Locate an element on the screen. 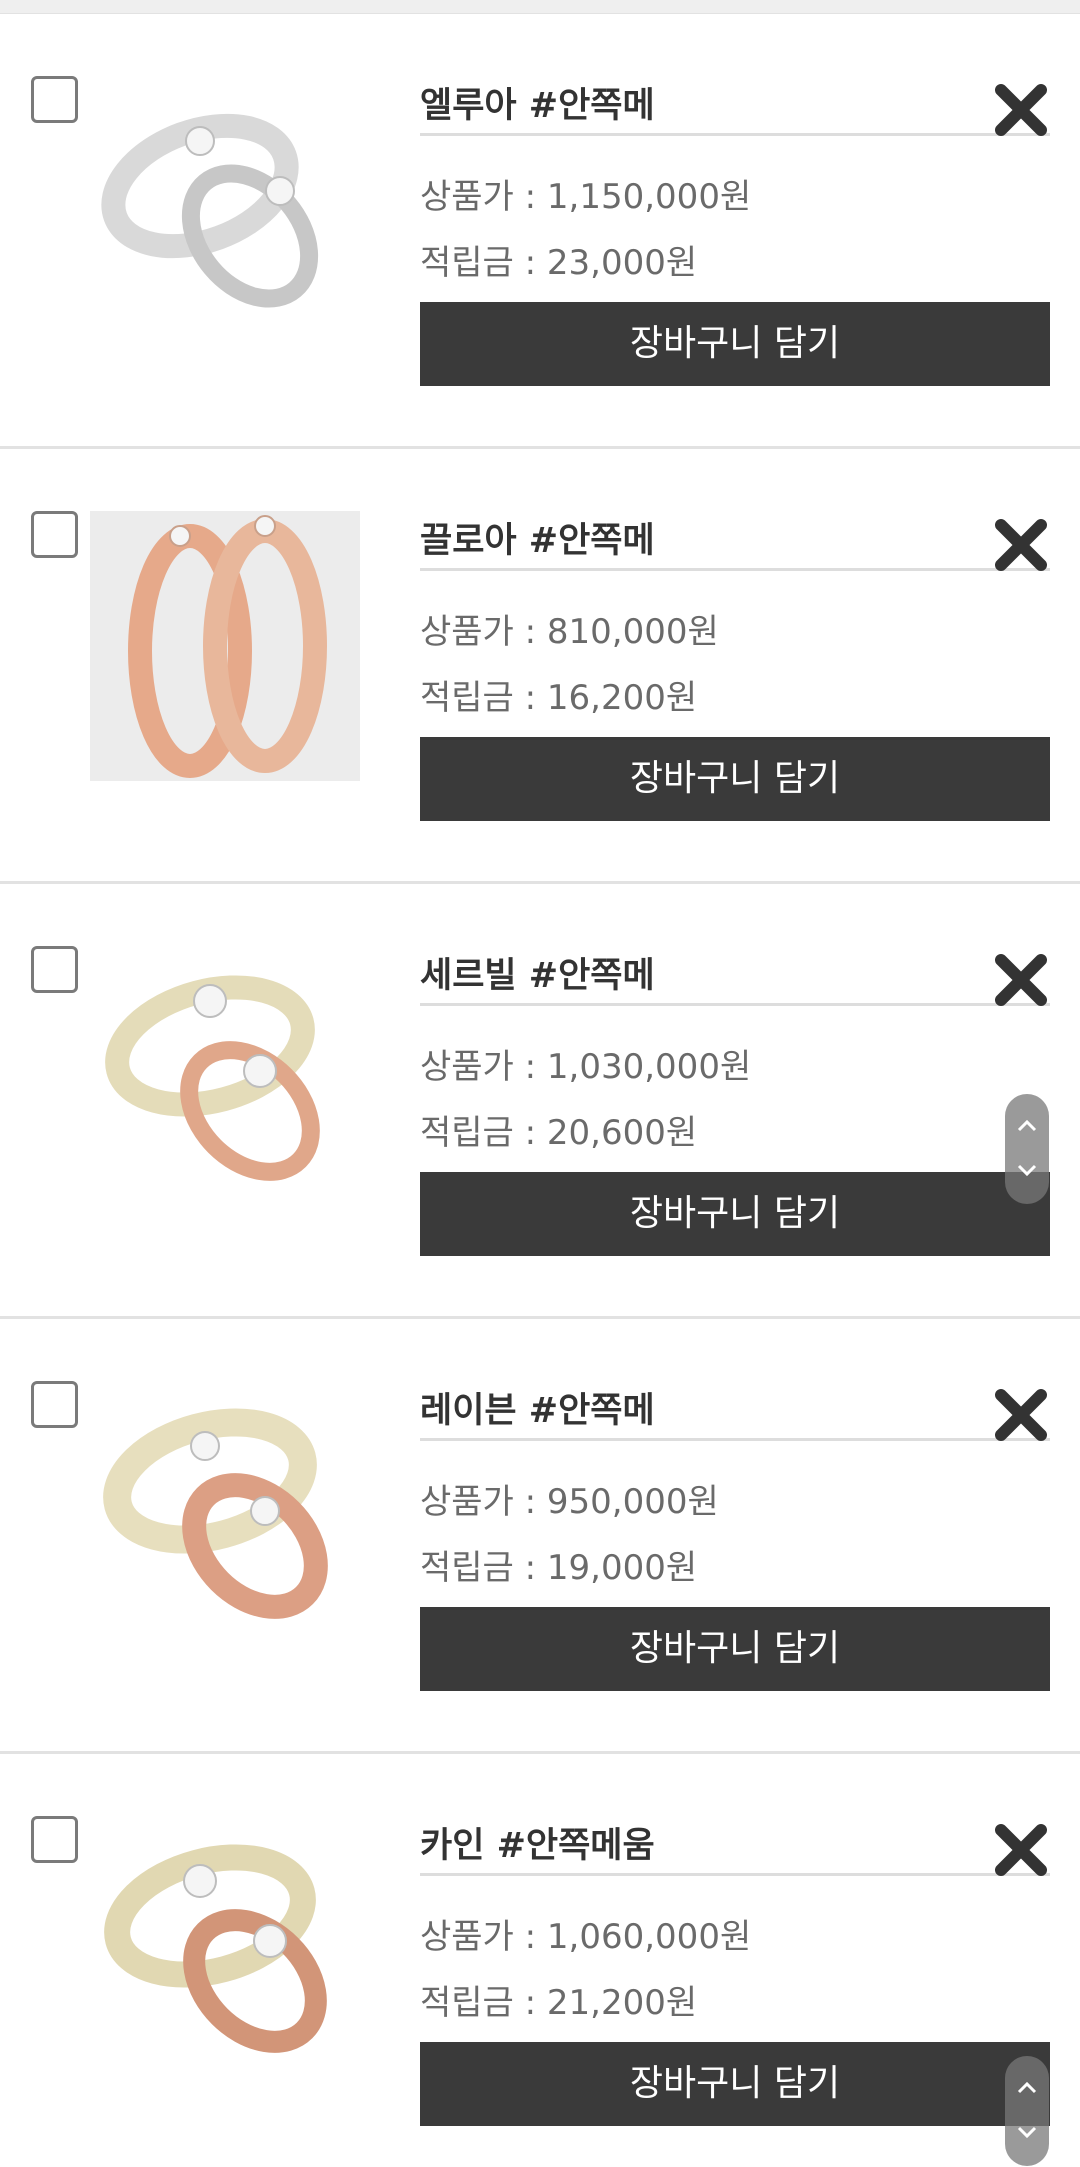 Image resolution: width=1080 pixels, height=2167 pixels. product-price: 상품가 : 810,000원 is located at coordinates (569, 632).